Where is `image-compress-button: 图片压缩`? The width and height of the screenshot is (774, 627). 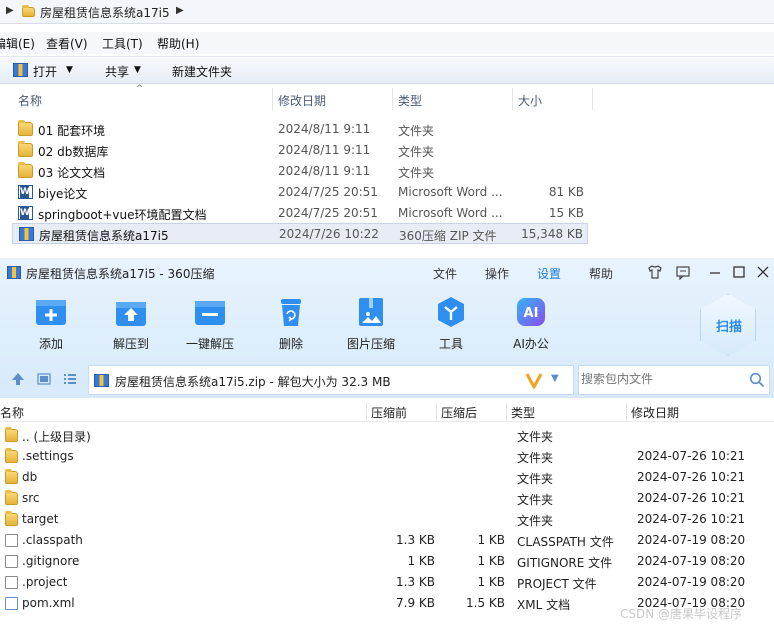 image-compress-button: 图片压缩 is located at coordinates (371, 326).